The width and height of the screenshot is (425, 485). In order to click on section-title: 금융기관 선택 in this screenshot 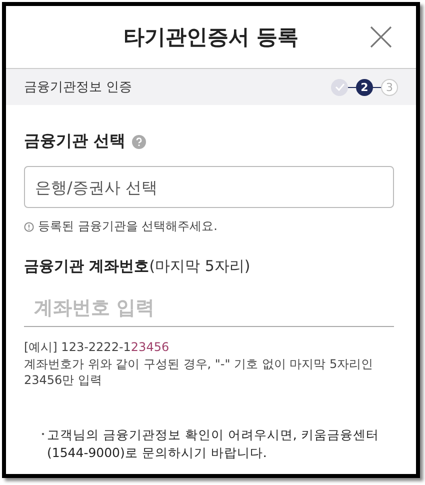, I will do `click(75, 141)`.